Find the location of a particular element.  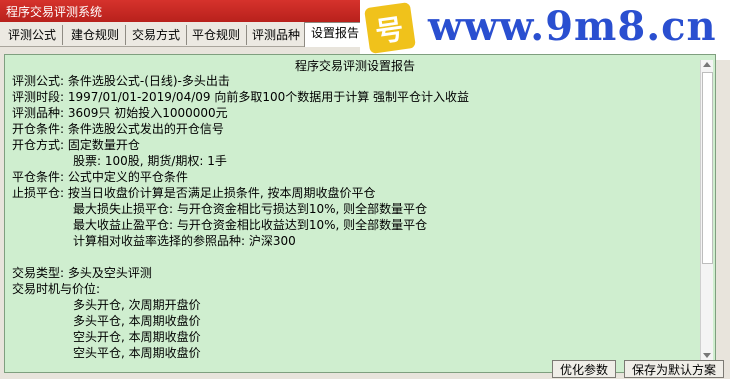

report-title: 程序交易评测设置报告 is located at coordinates (354, 66).